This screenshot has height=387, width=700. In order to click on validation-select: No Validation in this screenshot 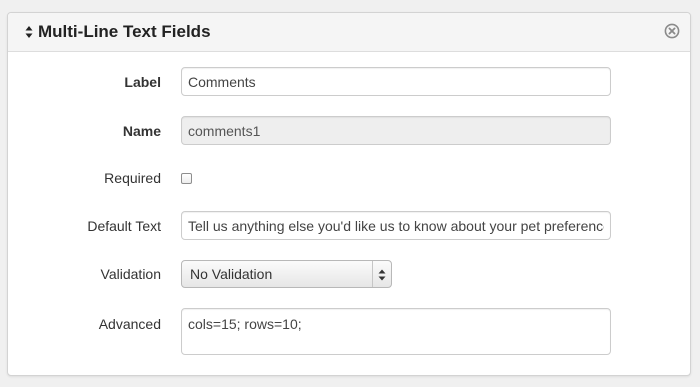, I will do `click(286, 274)`.